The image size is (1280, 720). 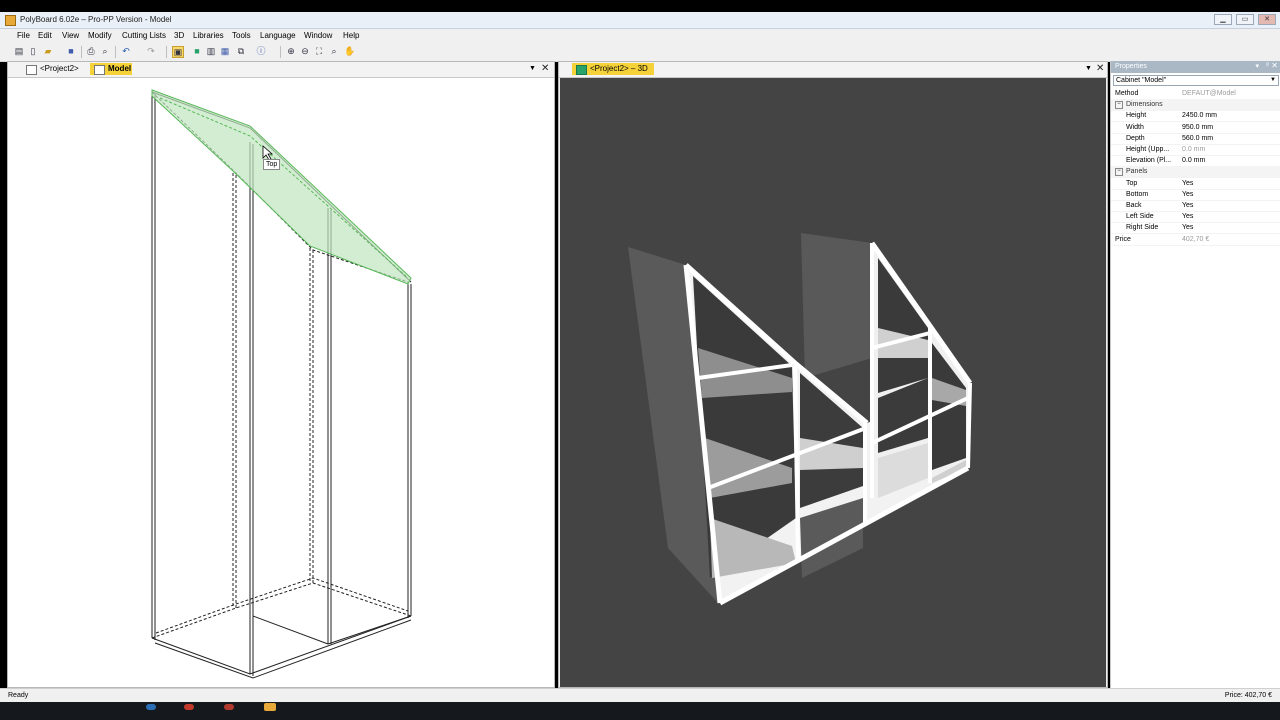 What do you see at coordinates (1196, 80) in the screenshot?
I see `object-selector: Cabinet "Model" ▼` at bounding box center [1196, 80].